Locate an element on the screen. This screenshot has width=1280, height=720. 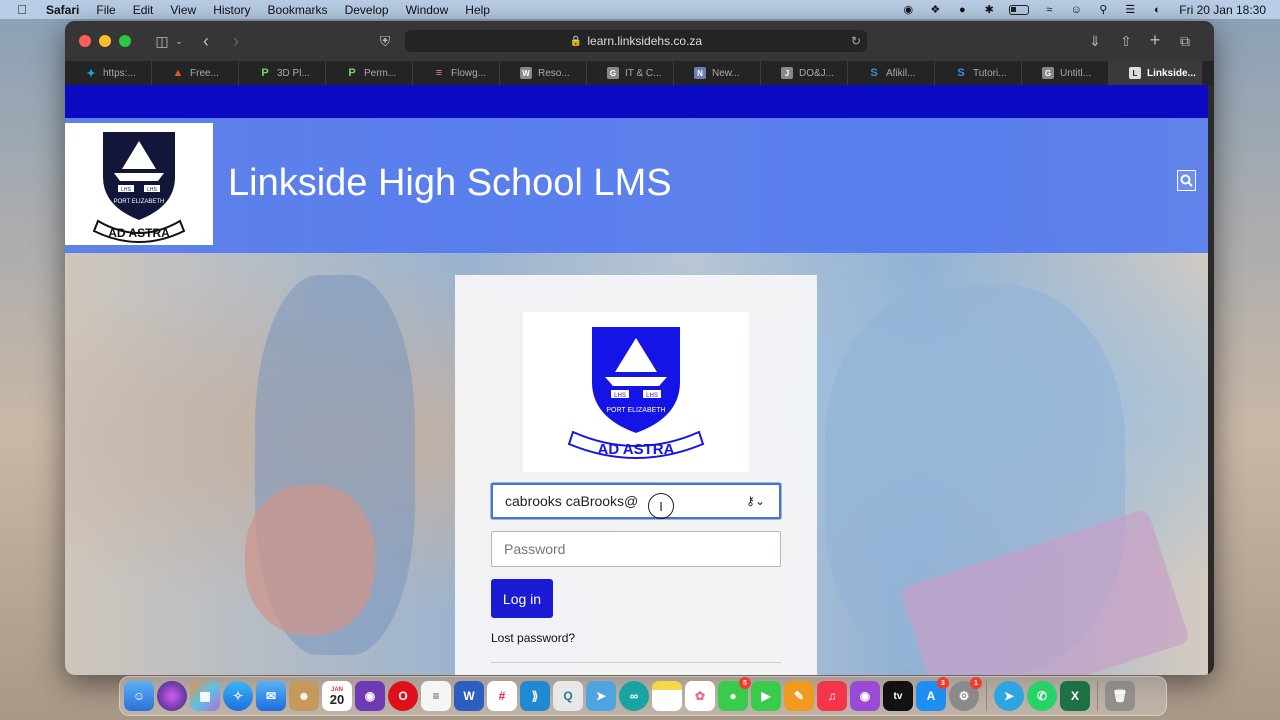
siri-icon is located at coordinates (172, 696).